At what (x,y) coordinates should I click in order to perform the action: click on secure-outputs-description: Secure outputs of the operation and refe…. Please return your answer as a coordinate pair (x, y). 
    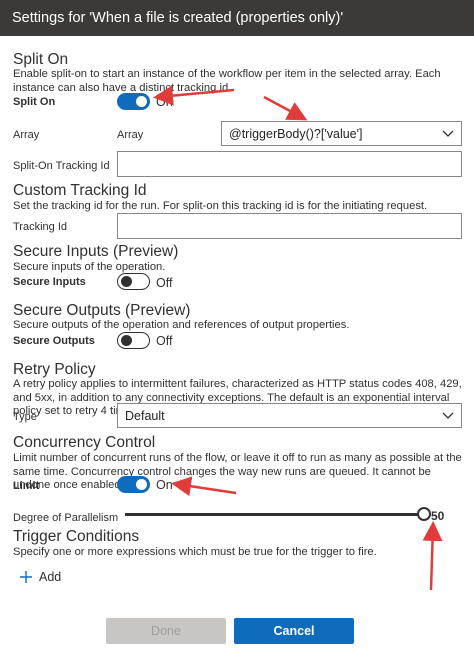
    Looking at the image, I should click on (181, 325).